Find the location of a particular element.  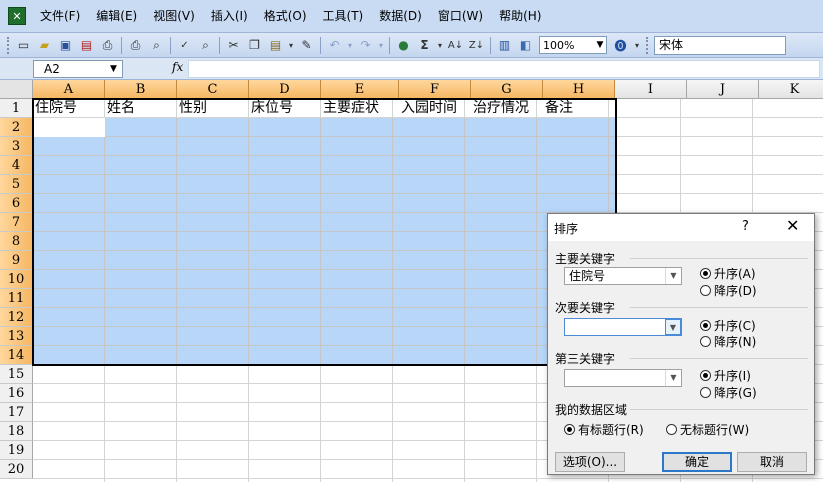

research-icon: ⌕ is located at coordinates (205, 45).